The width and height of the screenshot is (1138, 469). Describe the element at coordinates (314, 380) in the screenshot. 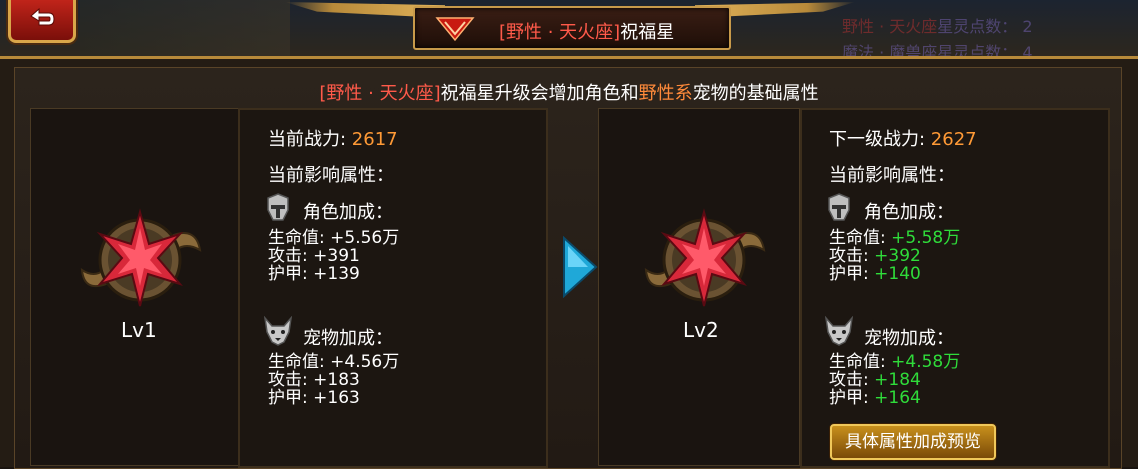

I see `current-pet-atk: 攻击: +183` at that location.